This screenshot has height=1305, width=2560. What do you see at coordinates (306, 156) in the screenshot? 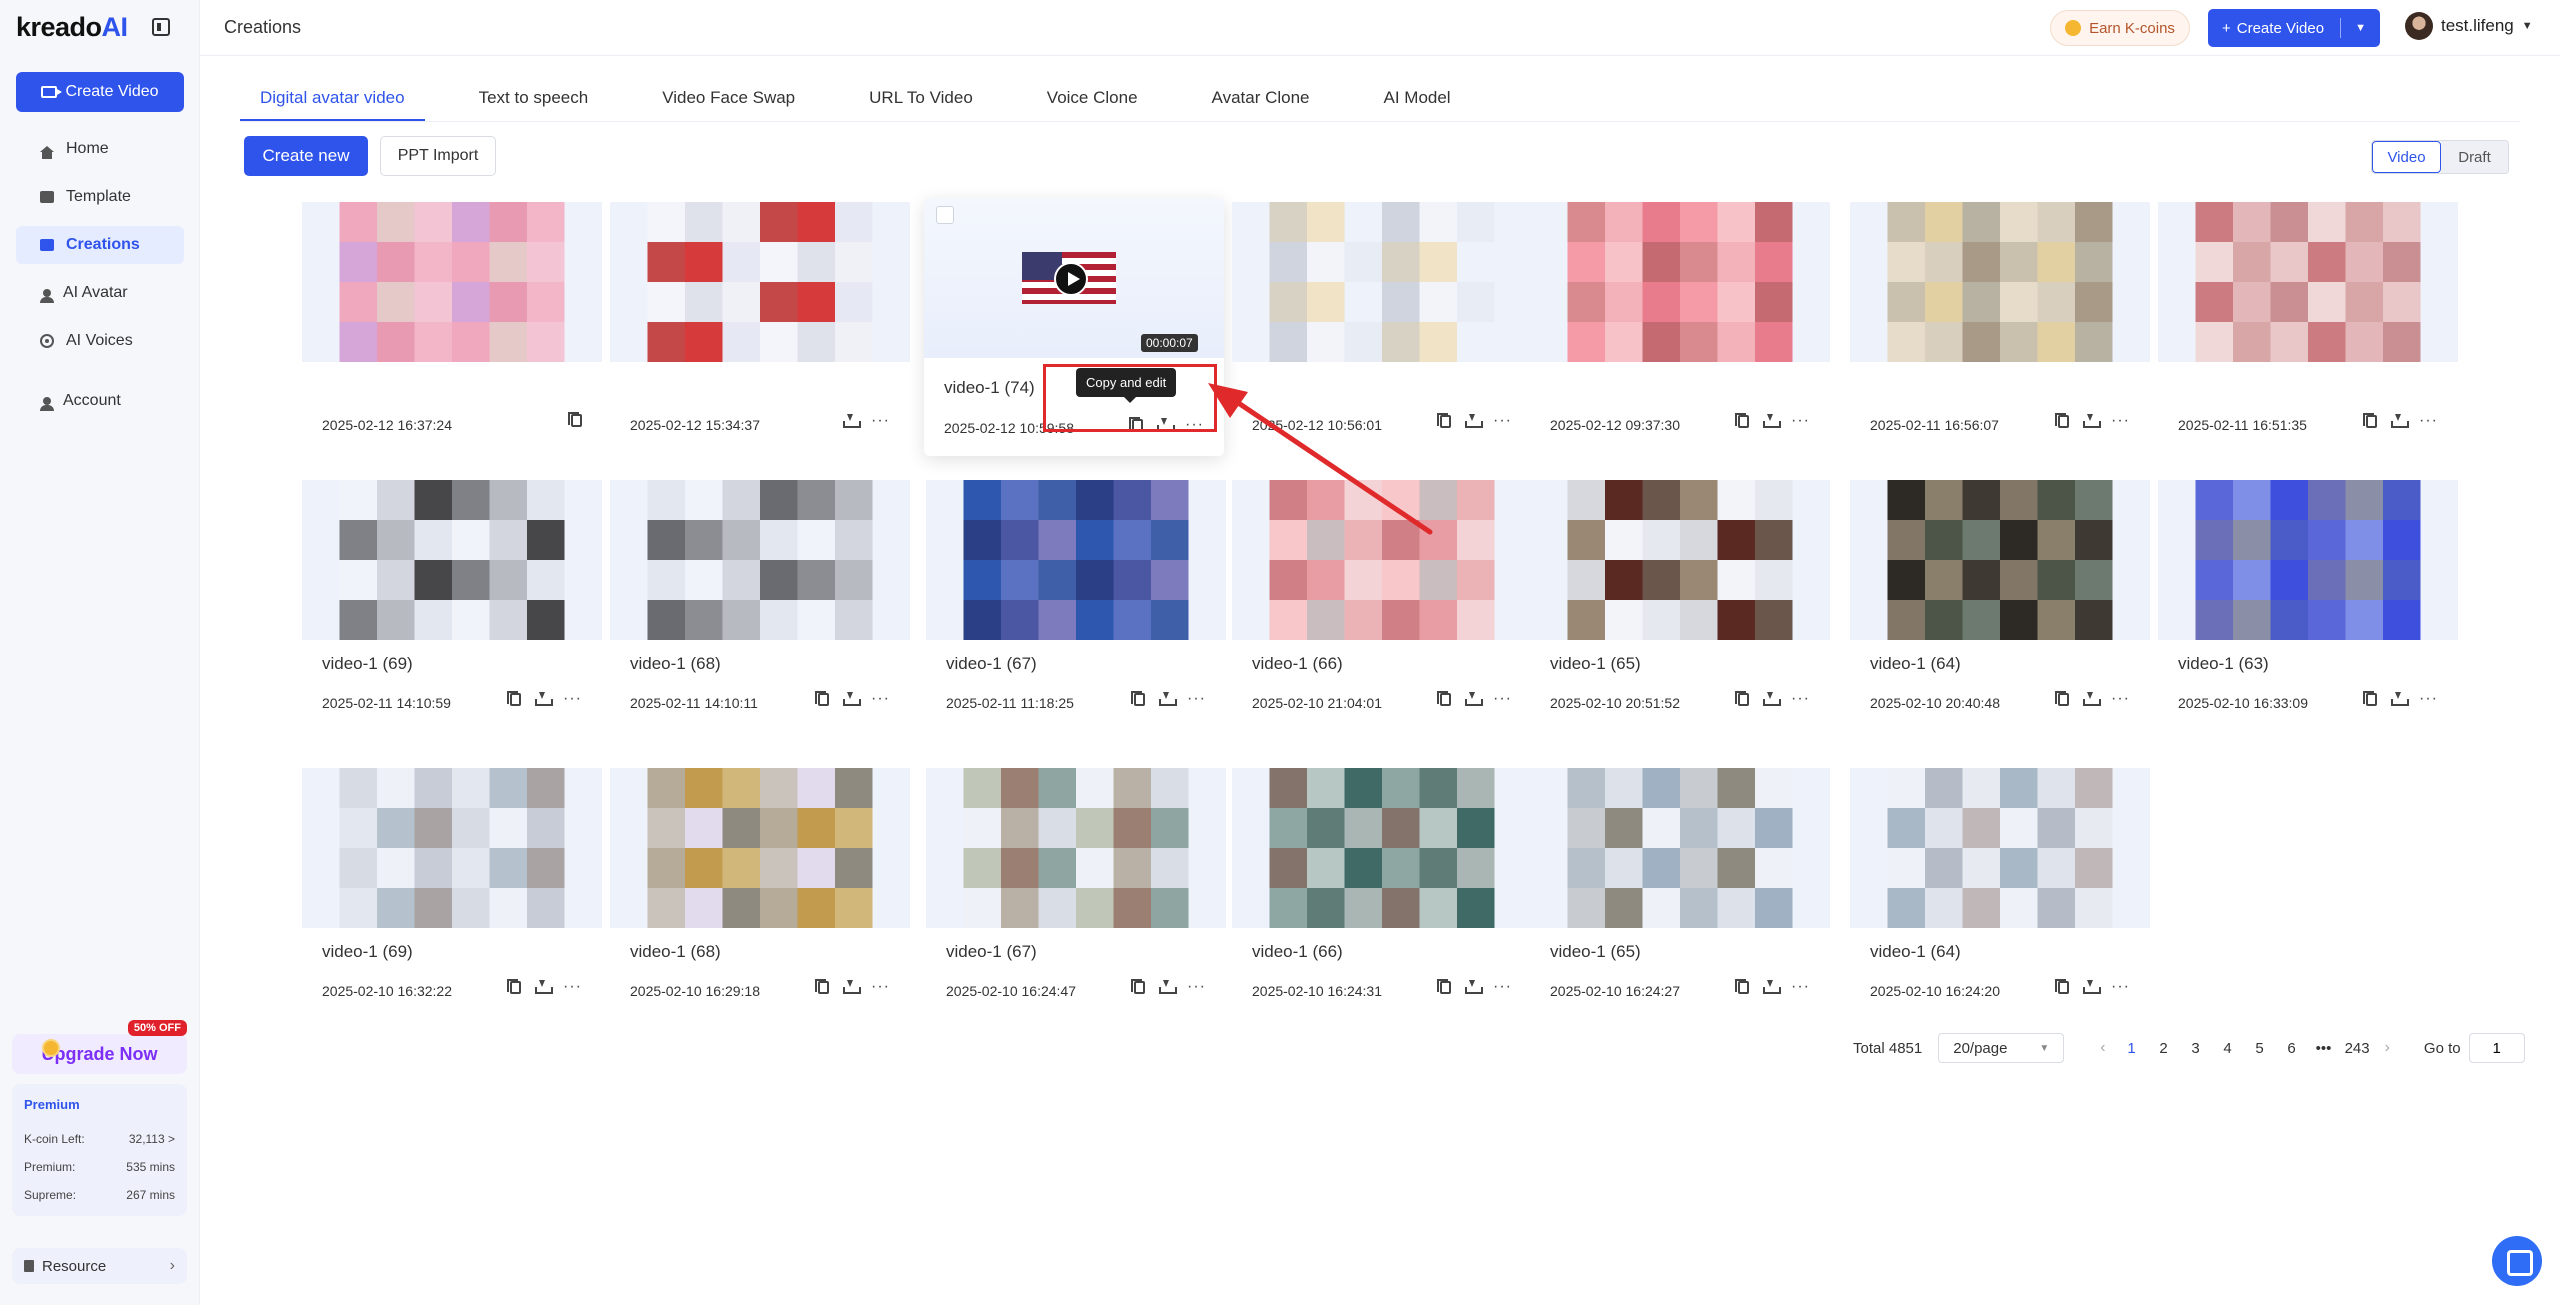
I see `create-new-button: Create new` at bounding box center [306, 156].